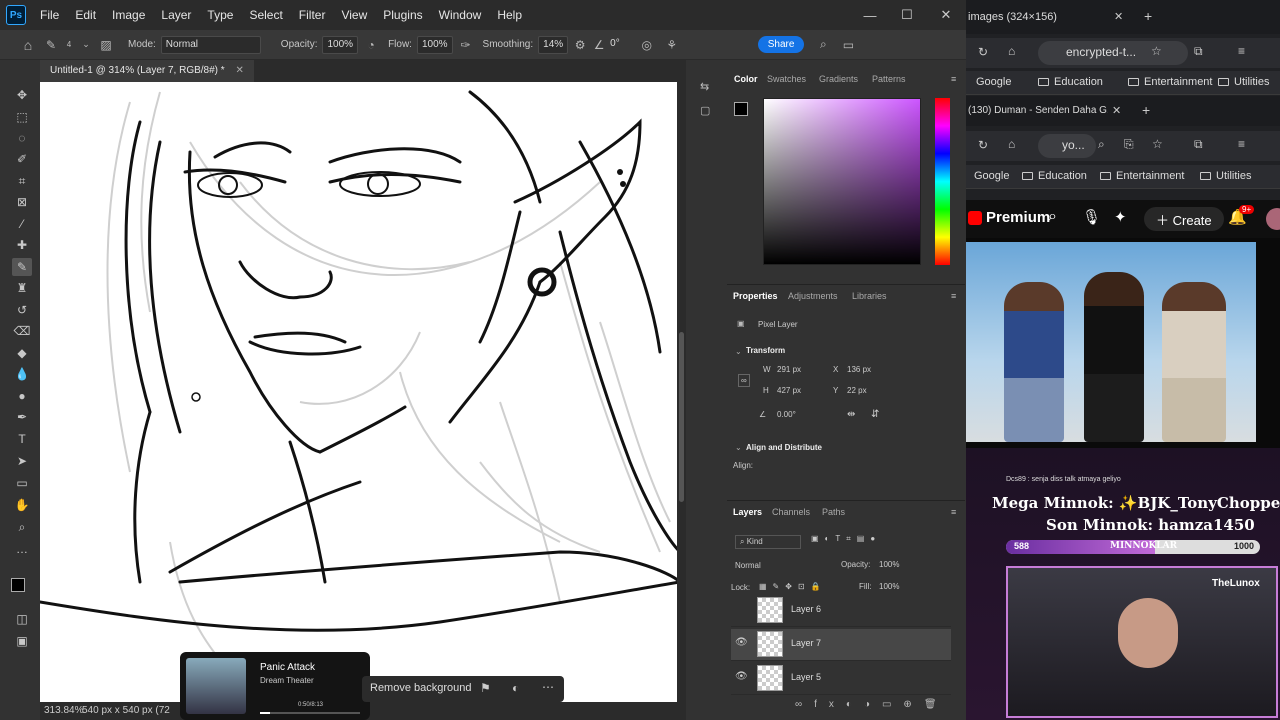 The image size is (1280, 720). Describe the element at coordinates (128, 15) in the screenshot. I see `menu-image: Image` at that location.